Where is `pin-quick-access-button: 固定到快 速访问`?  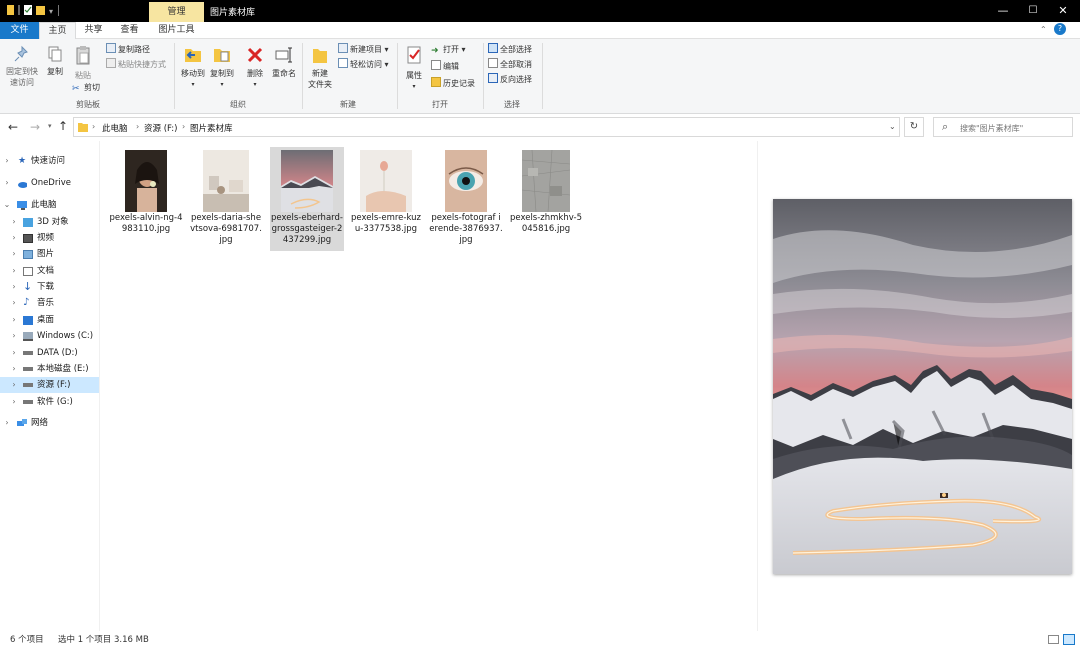
pin-quick-access-button: 固定到快 速访问 is located at coordinates (22, 66).